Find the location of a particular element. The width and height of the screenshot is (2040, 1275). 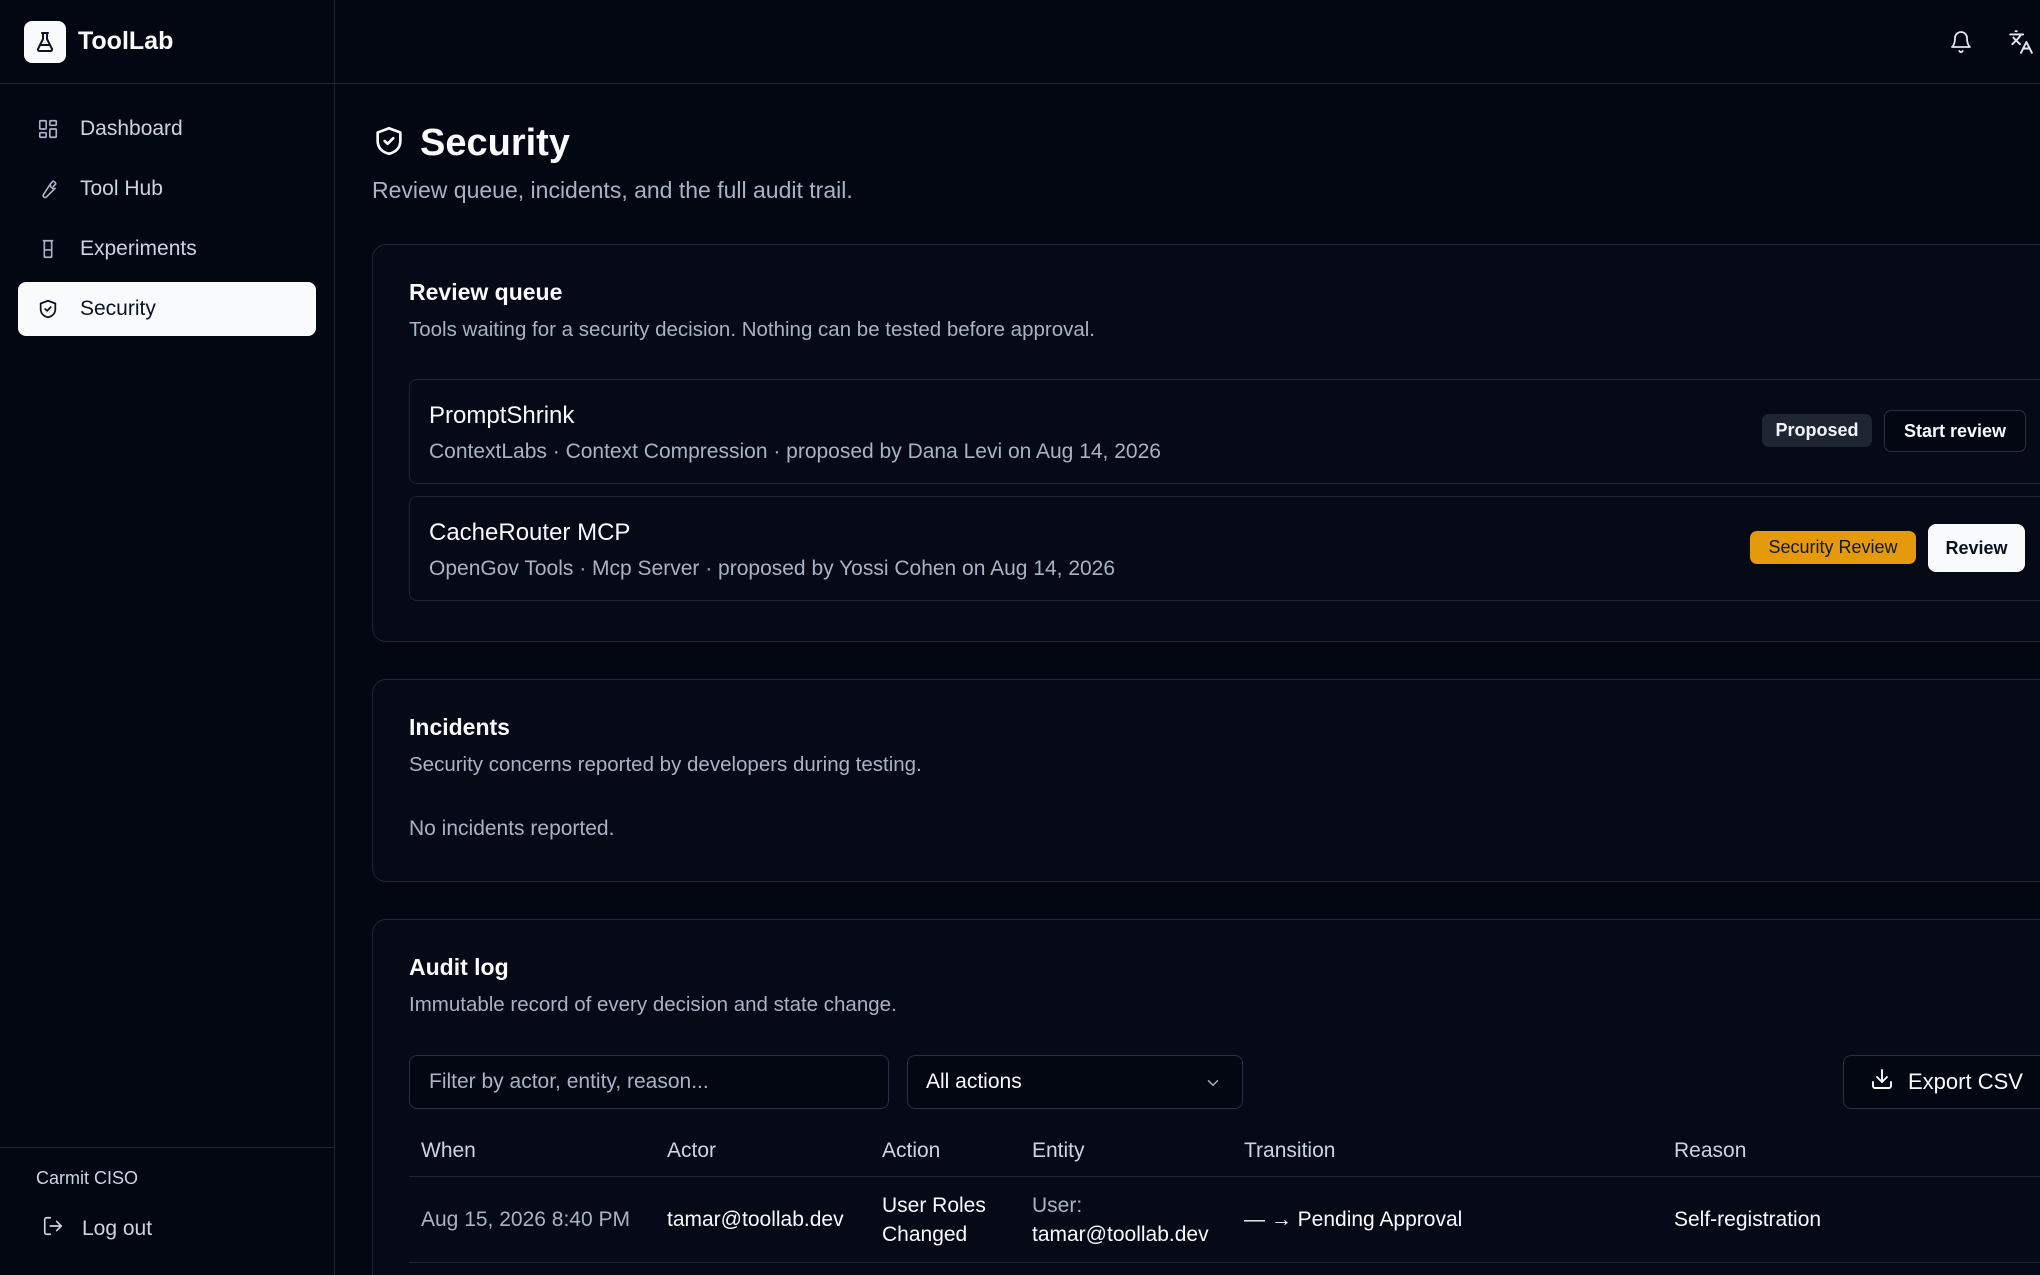

sidebar-item-label: Security is located at coordinates (118, 308).